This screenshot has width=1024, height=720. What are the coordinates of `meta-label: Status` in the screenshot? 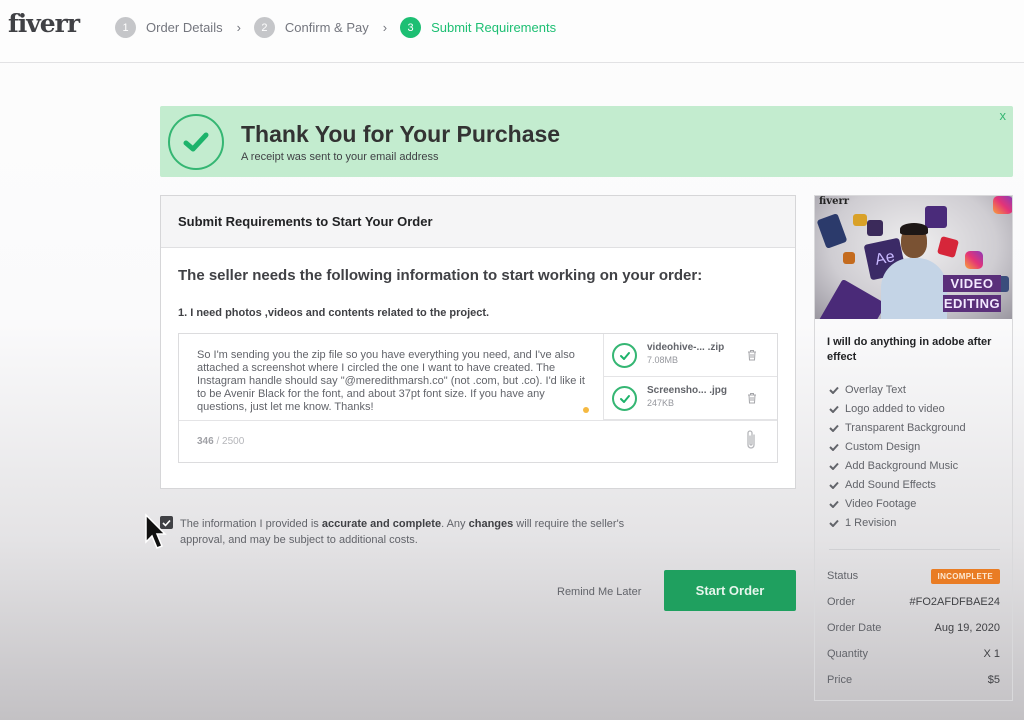 It's located at (843, 576).